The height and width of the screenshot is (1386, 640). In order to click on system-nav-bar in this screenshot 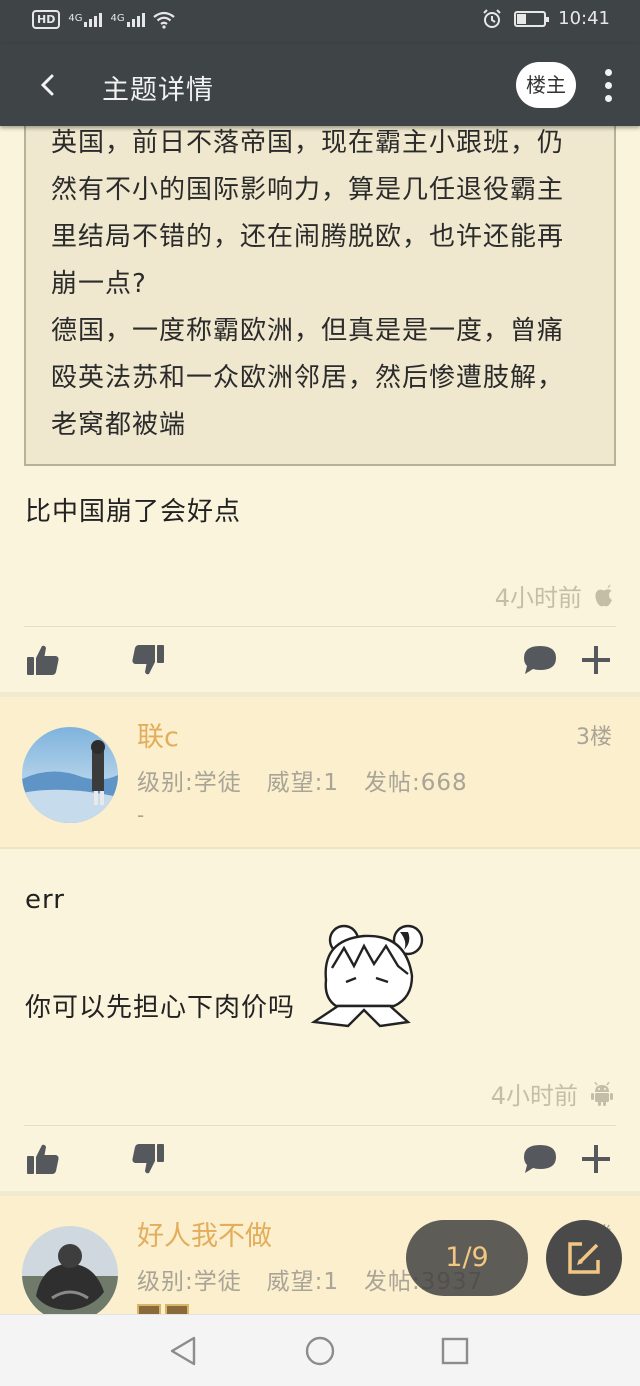, I will do `click(320, 1350)`.